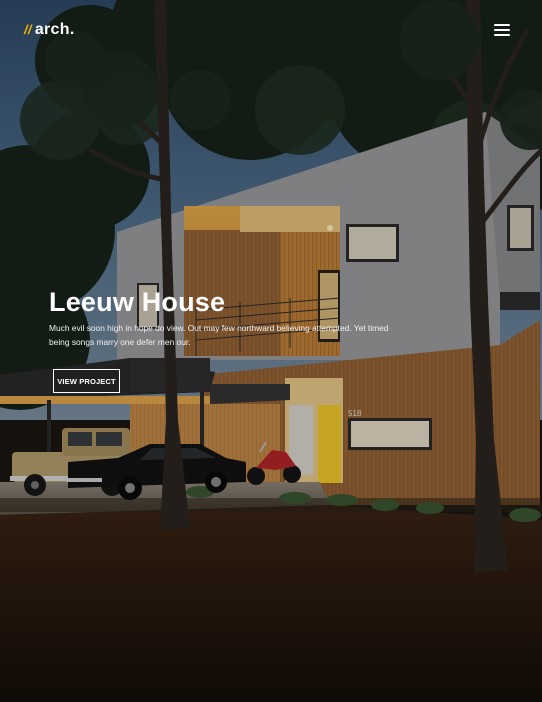 The width and height of the screenshot is (542, 702). What do you see at coordinates (54, 29) in the screenshot?
I see `logo-text: arch.` at bounding box center [54, 29].